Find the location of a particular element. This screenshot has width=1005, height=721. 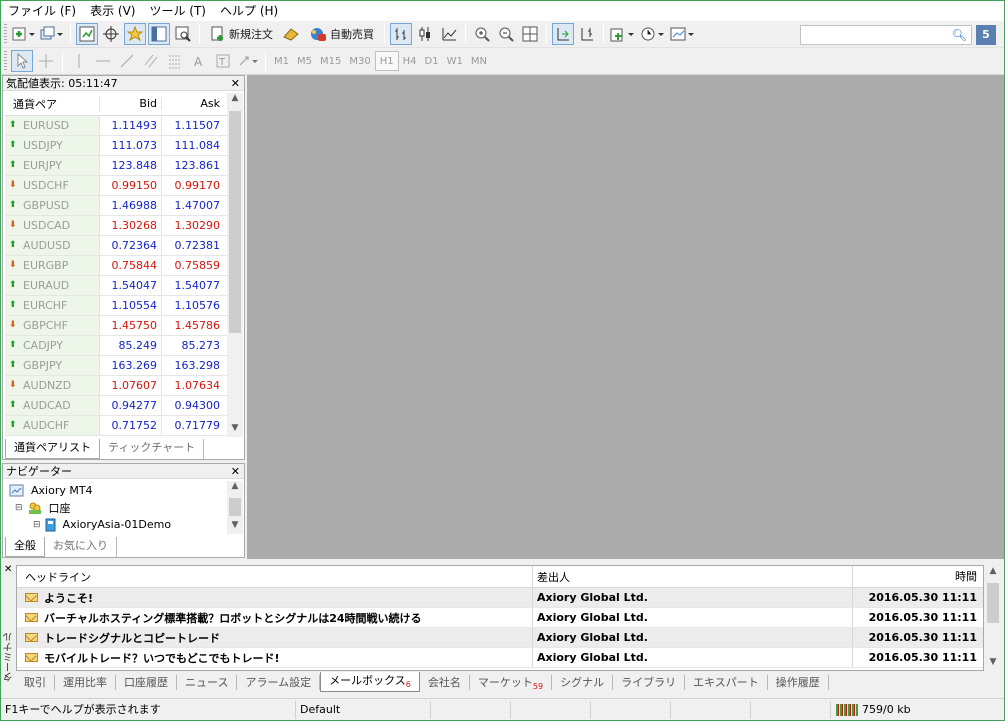

market-watch-row: ⬆ EURJPY 123.848 123.861 is located at coordinates (116, 166).